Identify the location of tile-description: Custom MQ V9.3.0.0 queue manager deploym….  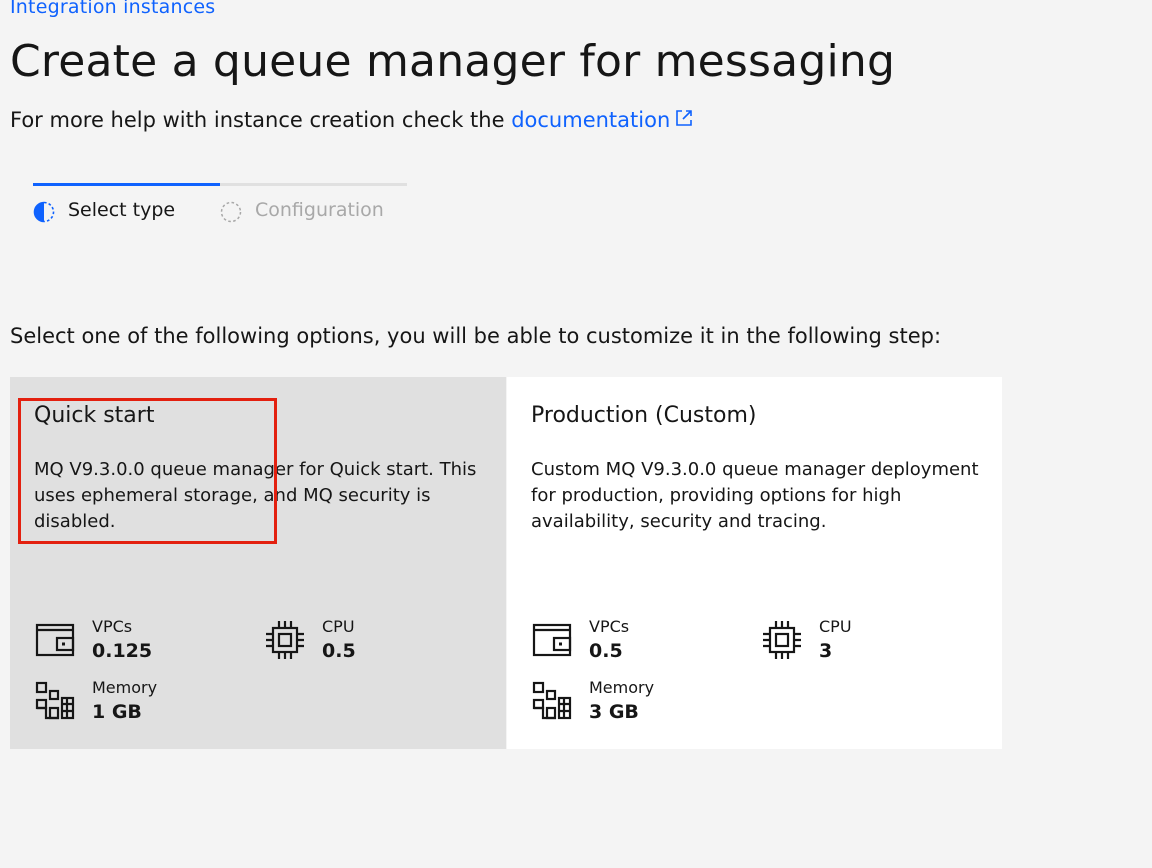
(755, 495).